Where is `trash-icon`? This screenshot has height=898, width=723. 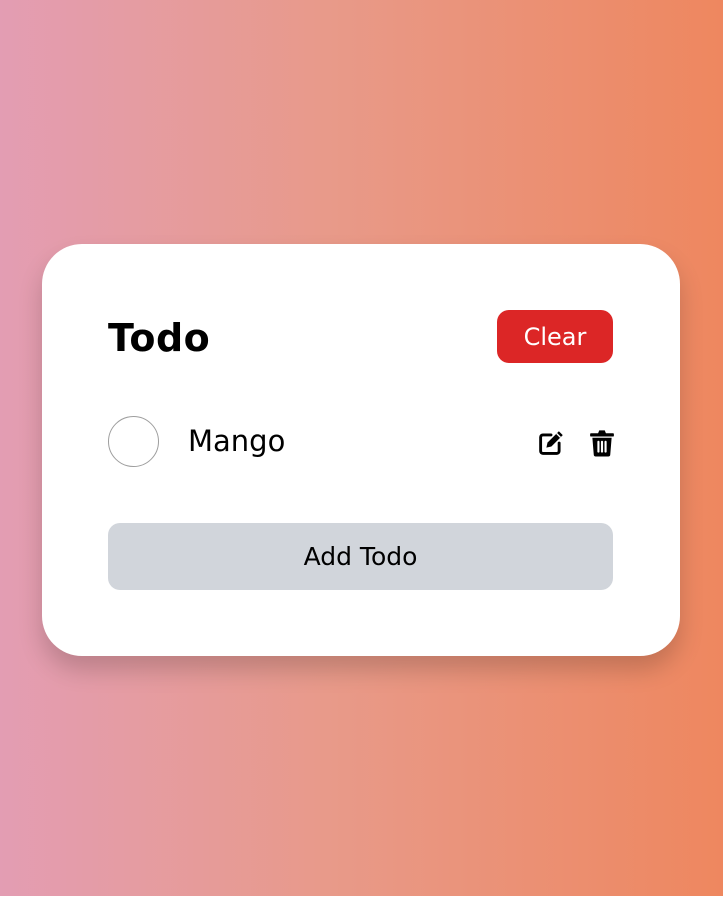
trash-icon is located at coordinates (602, 443).